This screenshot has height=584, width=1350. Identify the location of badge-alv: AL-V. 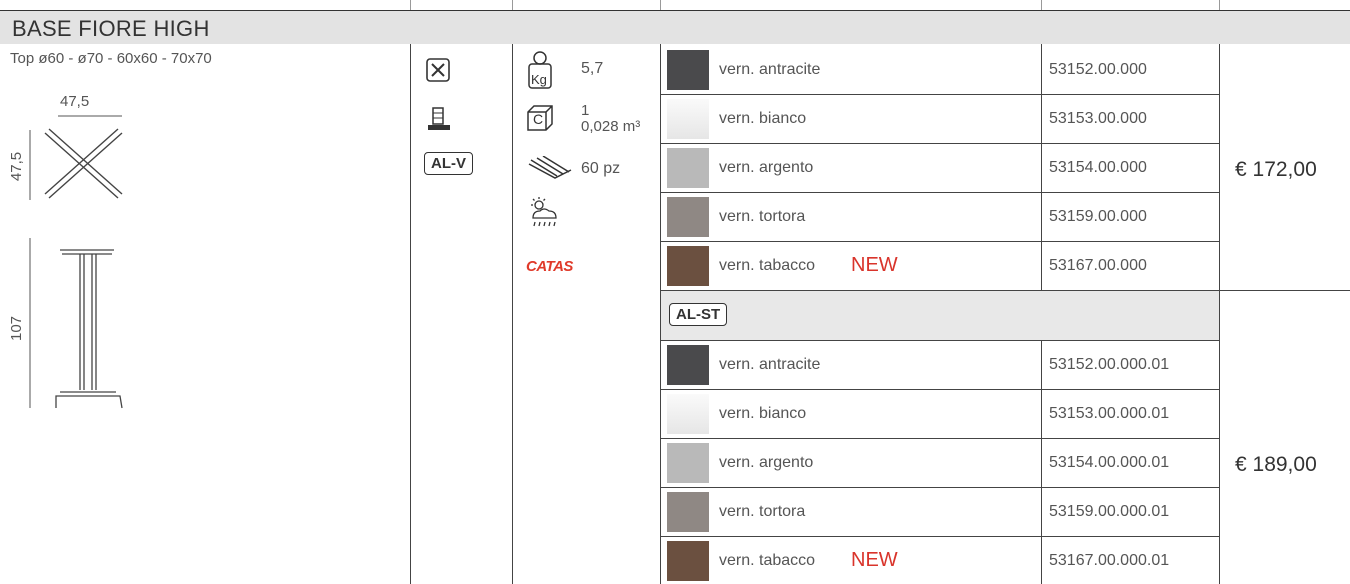
(448, 163).